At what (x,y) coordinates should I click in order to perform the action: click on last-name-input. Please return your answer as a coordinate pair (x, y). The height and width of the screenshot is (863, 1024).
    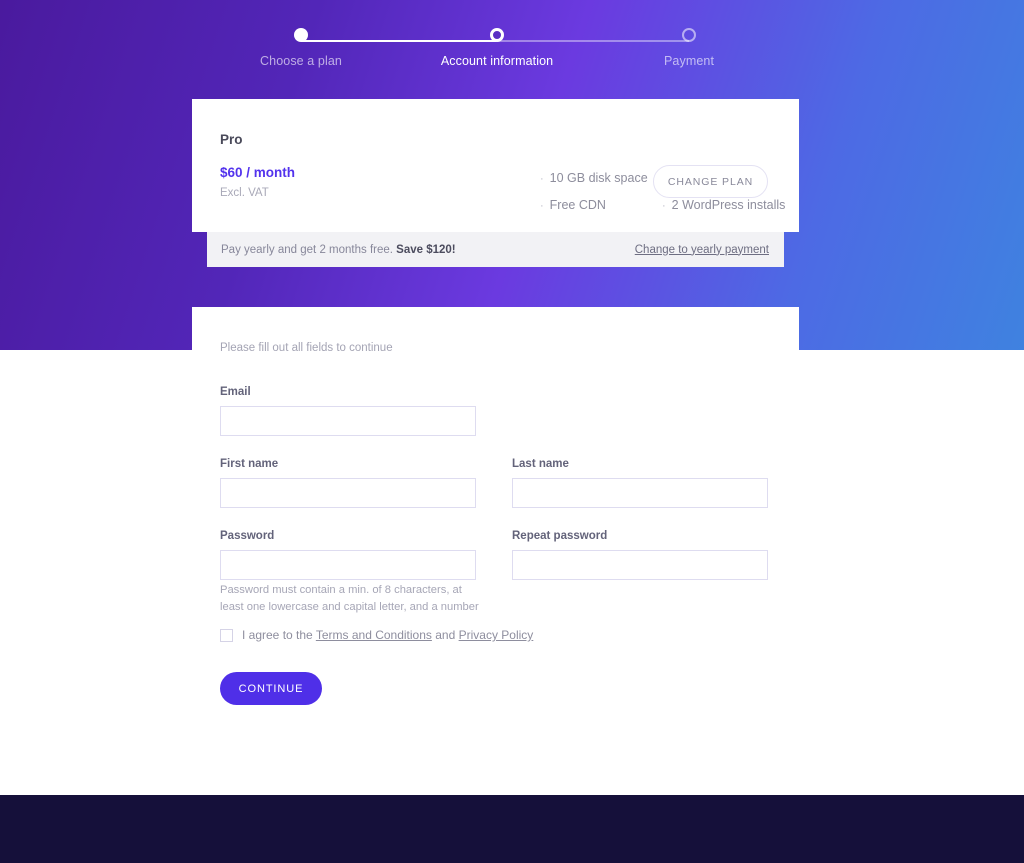
    Looking at the image, I should click on (640, 493).